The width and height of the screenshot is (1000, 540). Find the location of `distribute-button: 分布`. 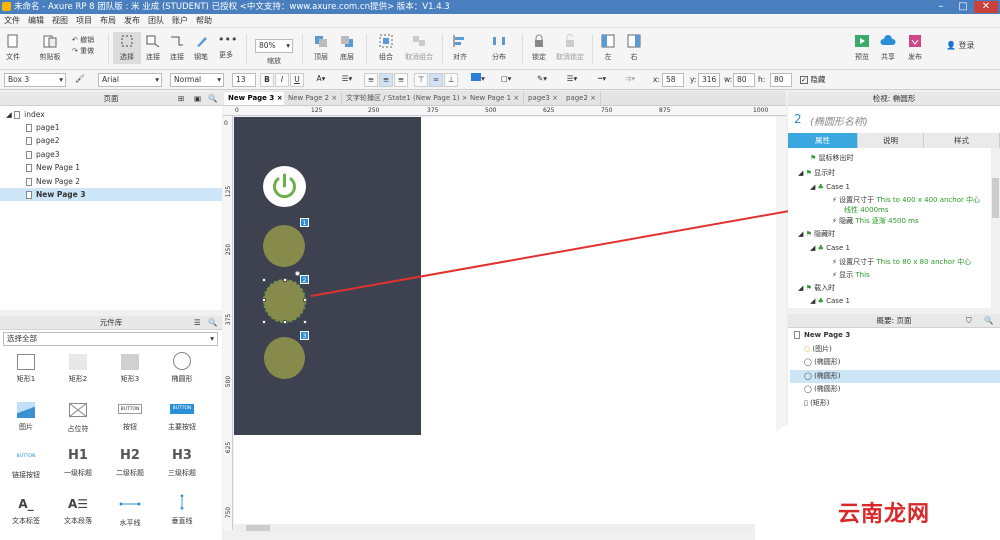

distribute-button: 分布 is located at coordinates (499, 48).